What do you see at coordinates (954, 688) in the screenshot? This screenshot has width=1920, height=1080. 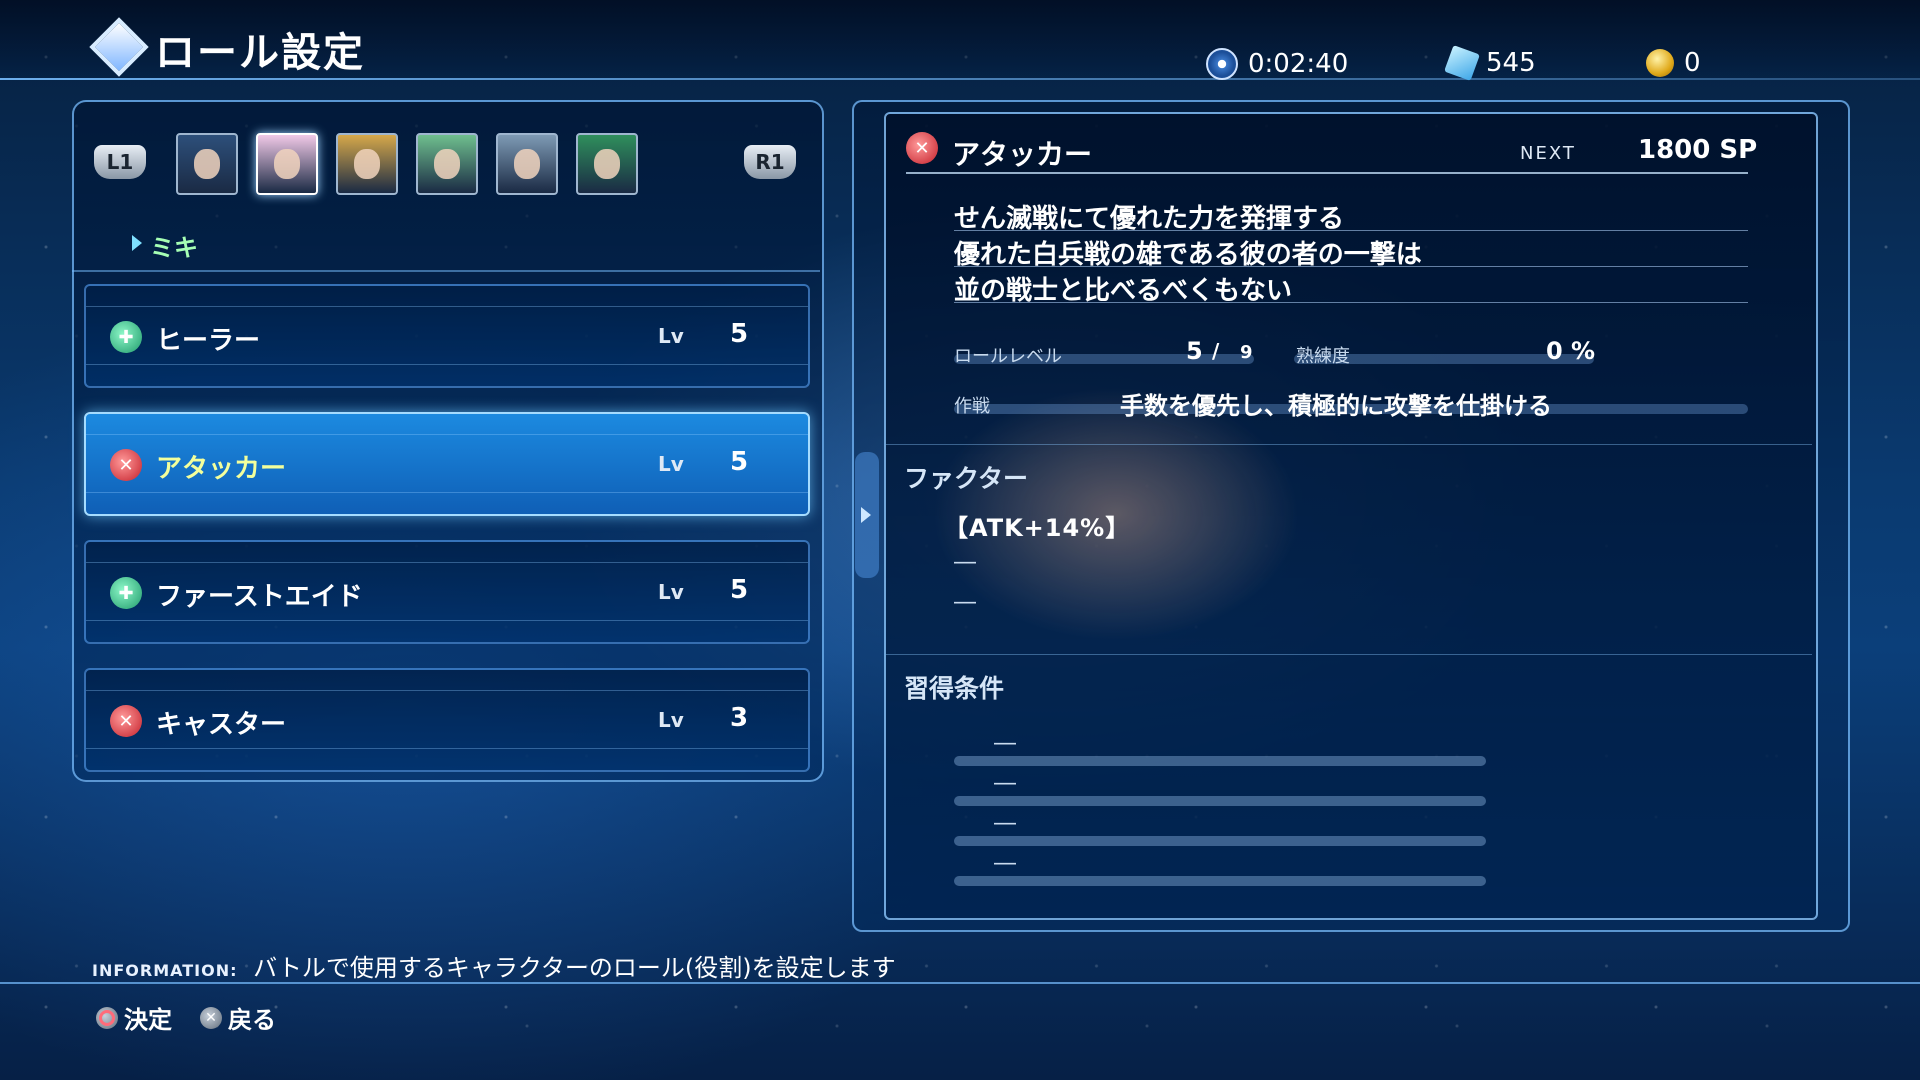 I see `condition-title: 習得条件` at bounding box center [954, 688].